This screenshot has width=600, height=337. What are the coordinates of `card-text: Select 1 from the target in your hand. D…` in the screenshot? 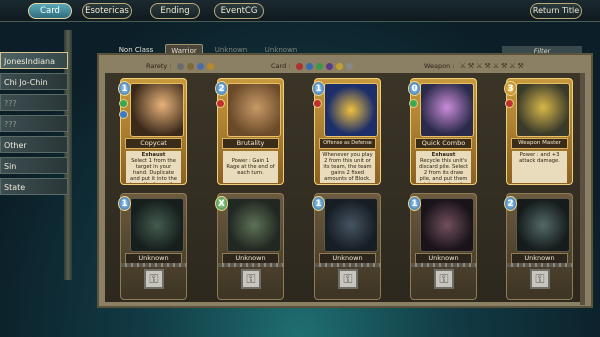 It's located at (153, 170).